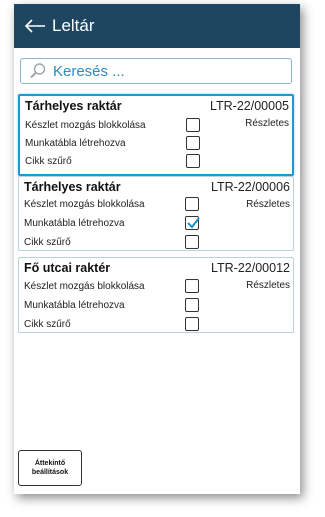 The height and width of the screenshot is (517, 325). Describe the element at coordinates (38, 71) in the screenshot. I see `search-icon` at that location.